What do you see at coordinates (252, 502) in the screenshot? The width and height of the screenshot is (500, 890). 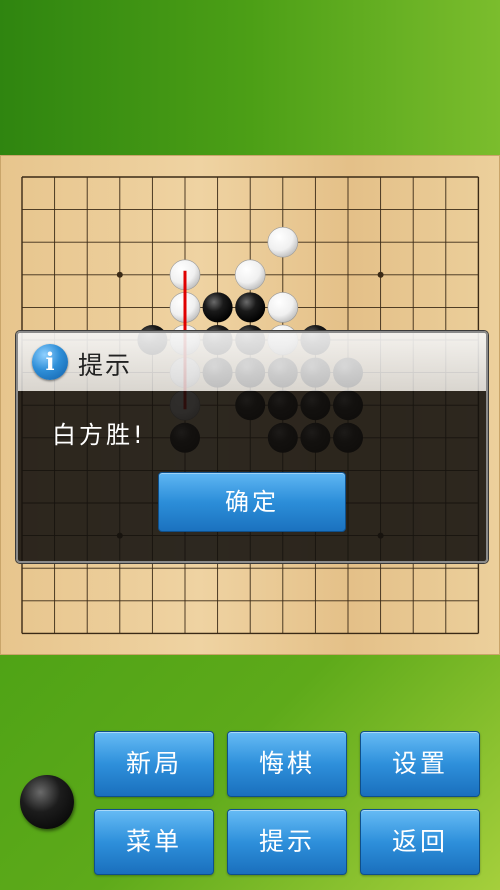 I see `confirm-button: 确定` at bounding box center [252, 502].